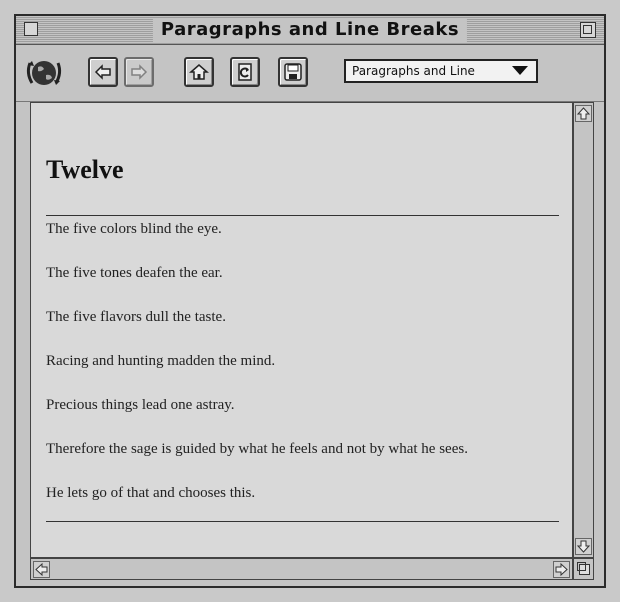  I want to click on home-icon, so click(199, 72).